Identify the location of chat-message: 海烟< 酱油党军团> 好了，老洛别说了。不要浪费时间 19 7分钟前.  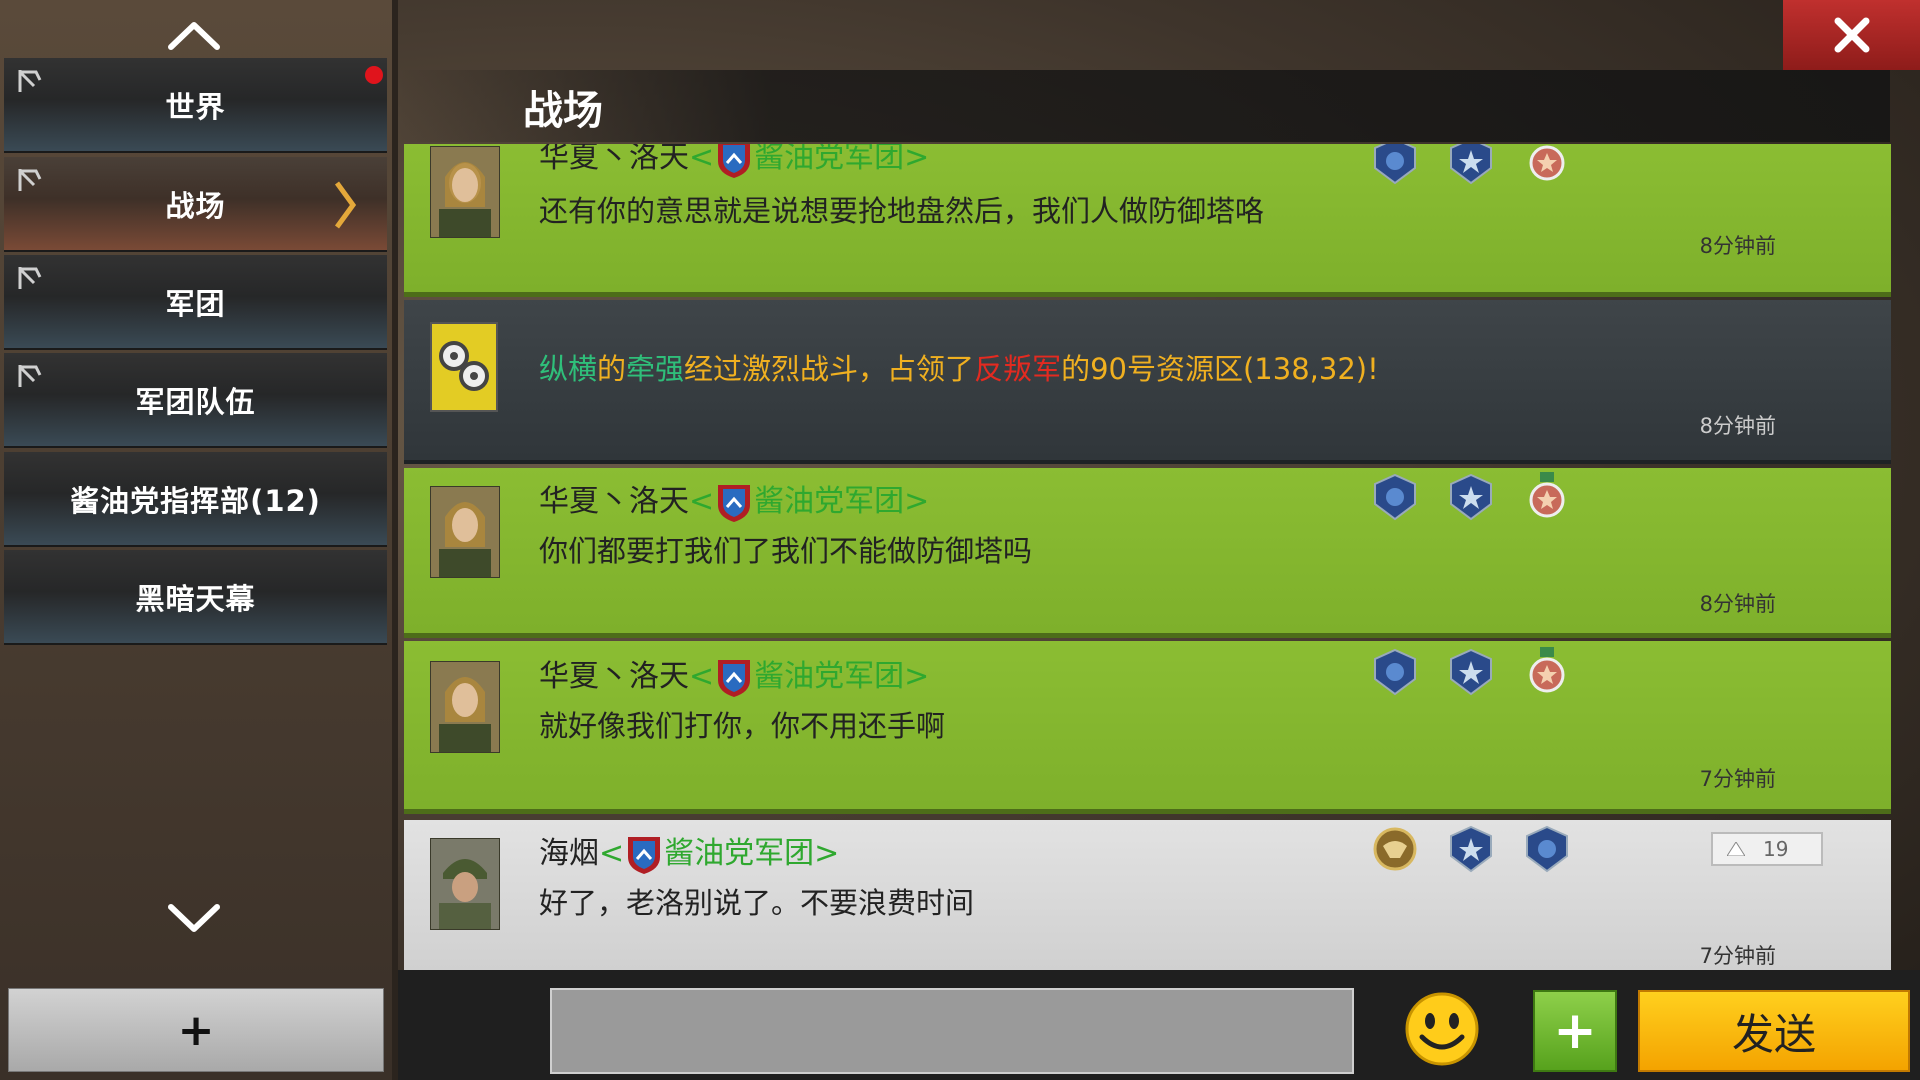
(1147, 895).